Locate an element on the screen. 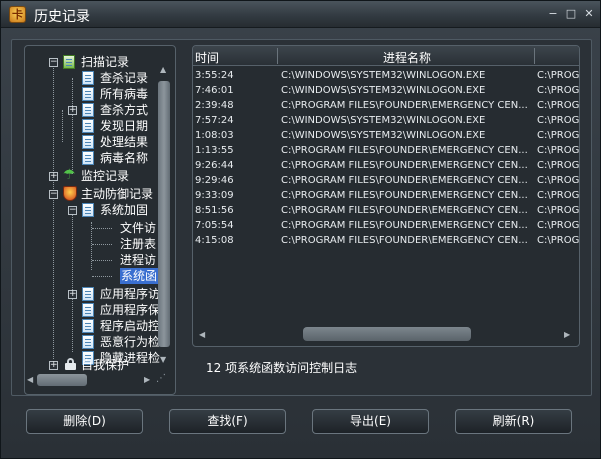 This screenshot has height=459, width=601. refresh-button: 刷新(R) is located at coordinates (513, 421).